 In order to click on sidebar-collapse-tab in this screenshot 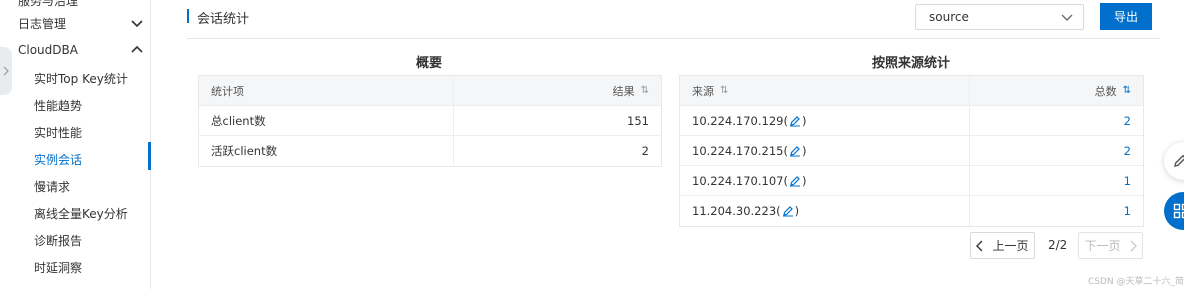, I will do `click(6, 71)`.